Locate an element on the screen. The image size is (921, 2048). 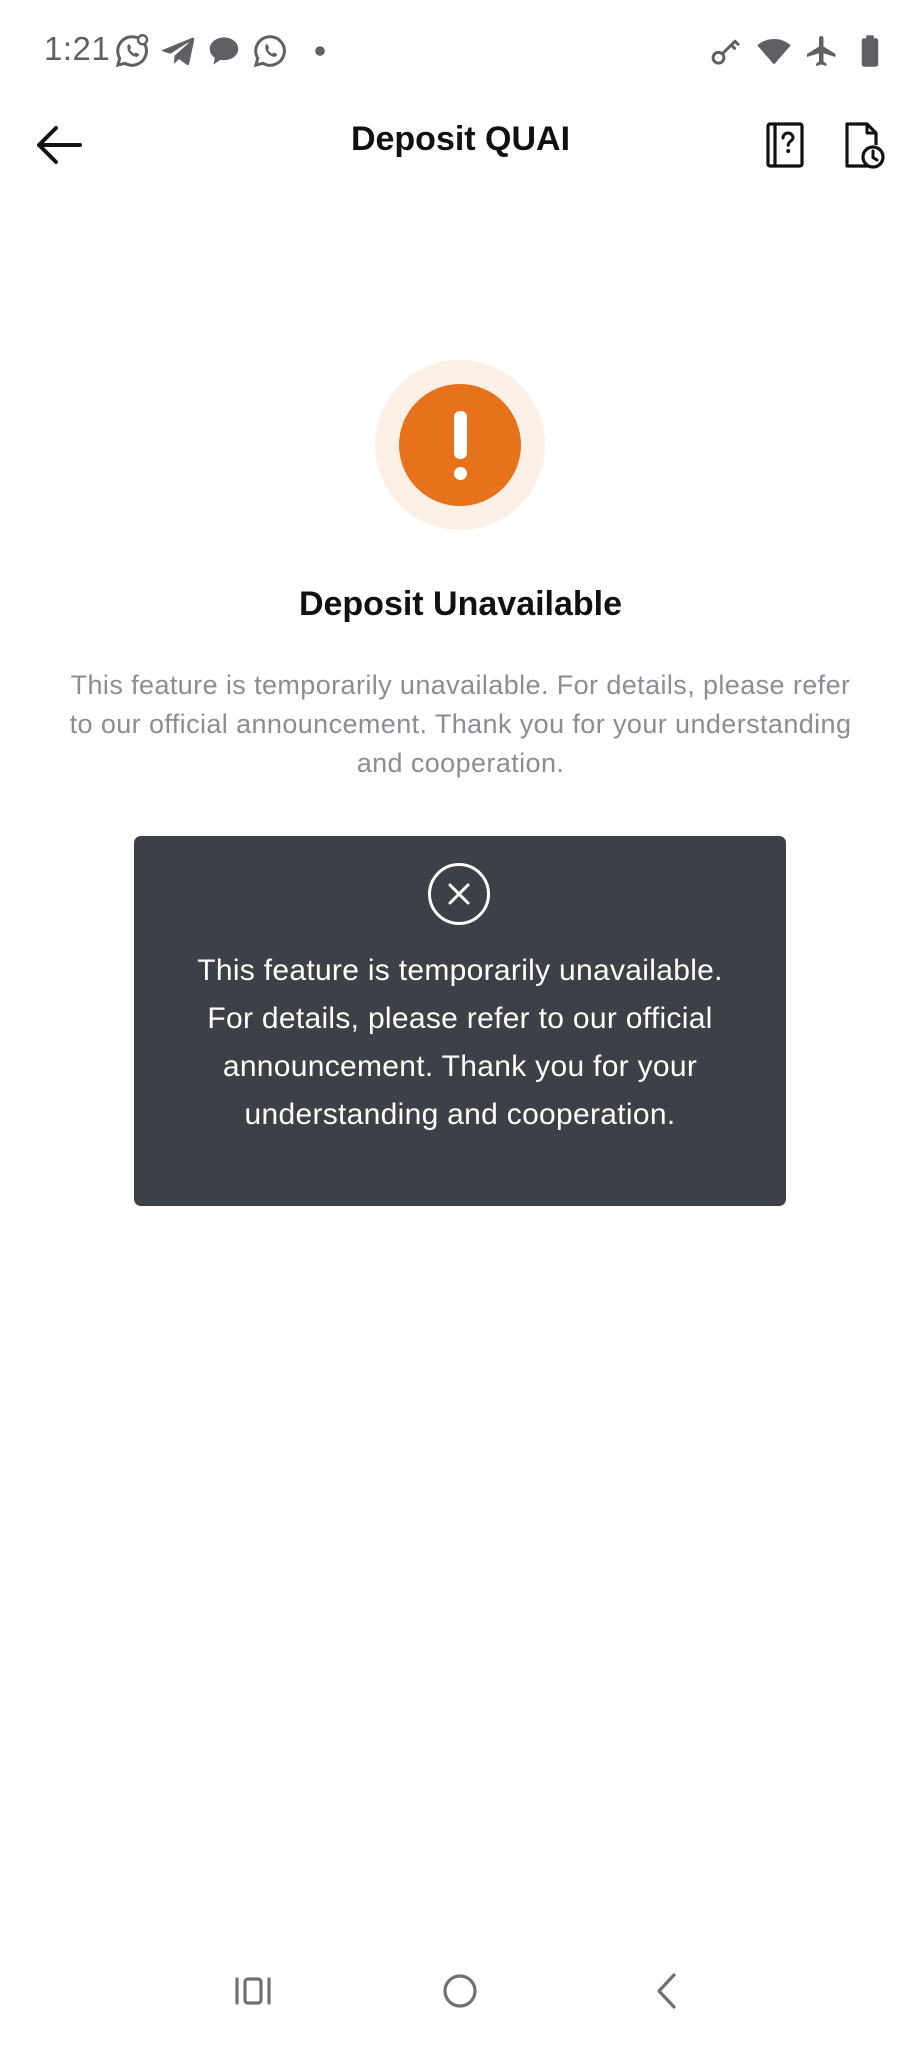
close-circle-icon is located at coordinates (459, 894).